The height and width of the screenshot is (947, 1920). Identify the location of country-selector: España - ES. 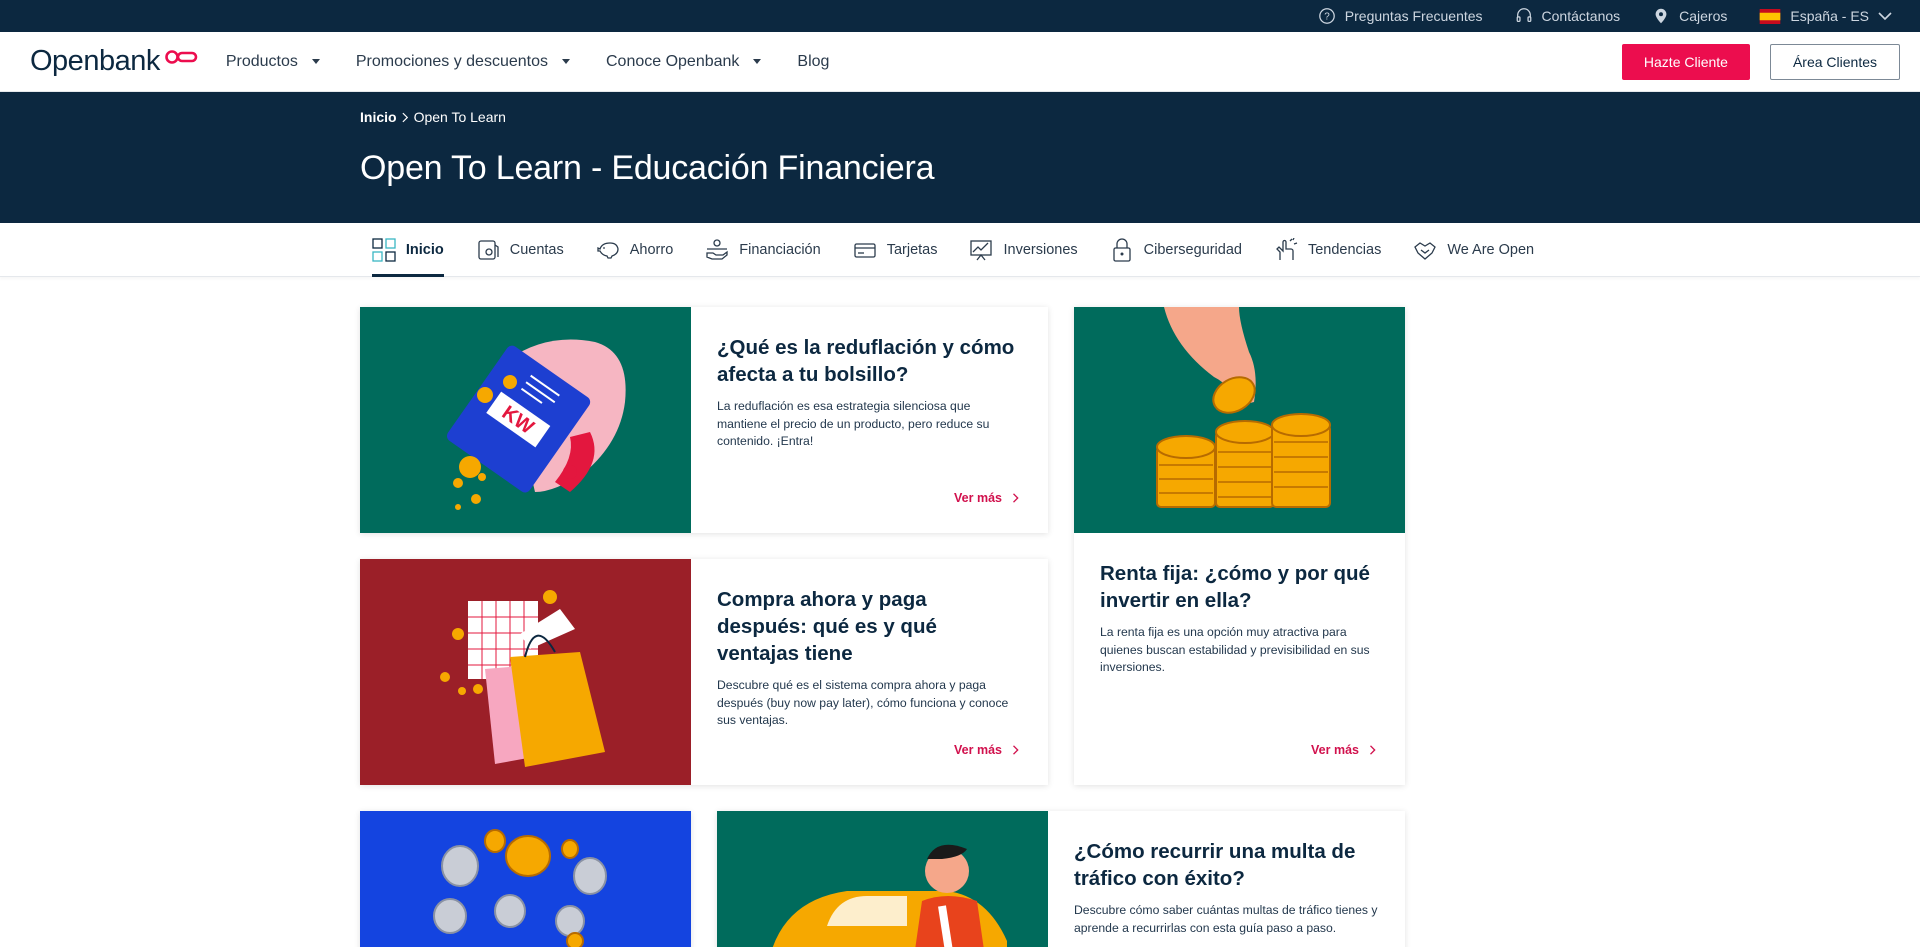
(1825, 16).